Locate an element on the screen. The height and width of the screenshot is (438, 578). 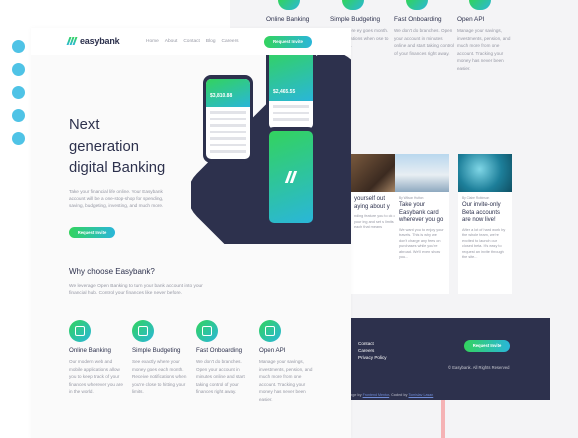
article-title: yourself out aying about y is located at coordinates (377, 203).